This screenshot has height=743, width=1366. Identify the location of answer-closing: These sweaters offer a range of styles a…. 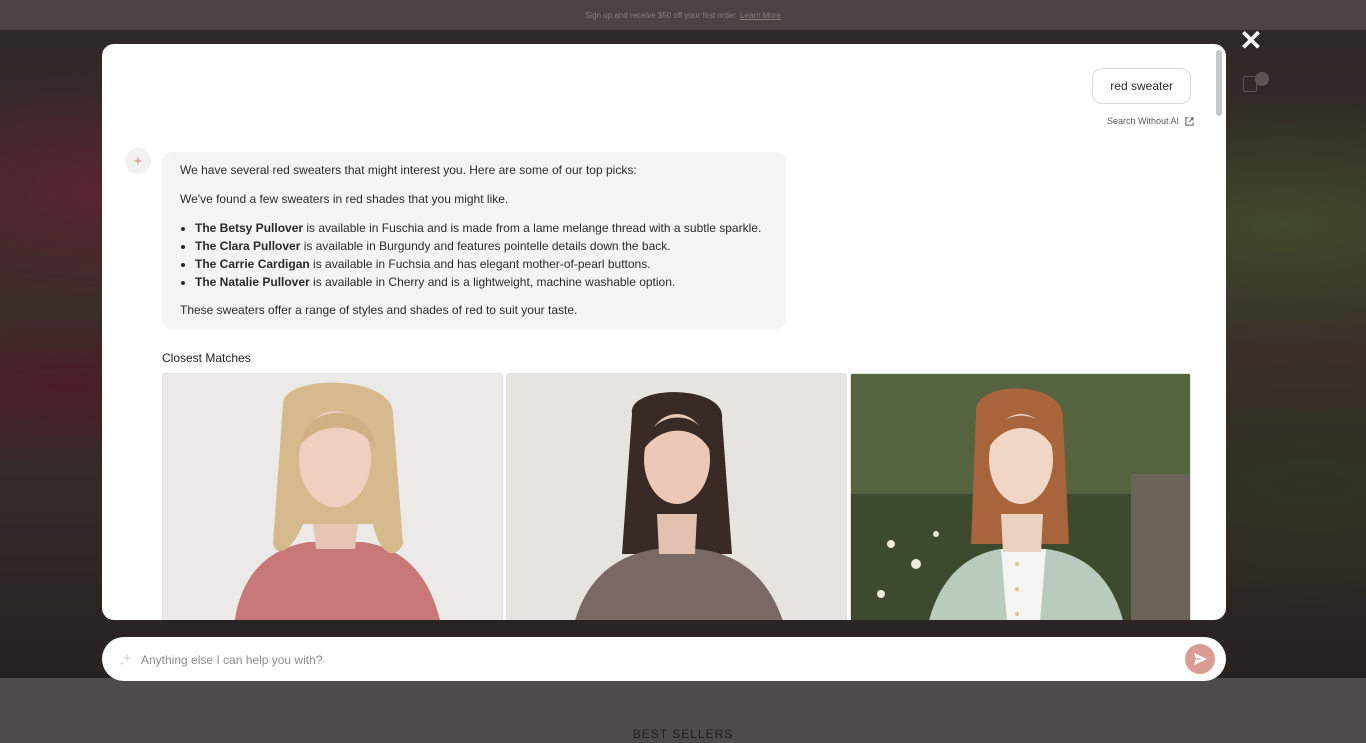
(379, 310).